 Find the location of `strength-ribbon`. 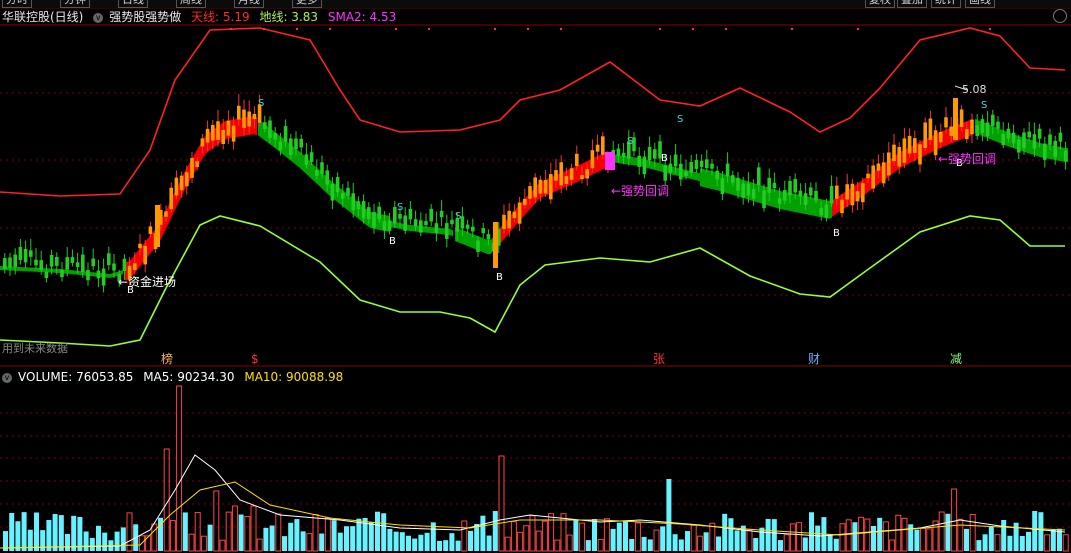

strength-ribbon is located at coordinates (476, 241).